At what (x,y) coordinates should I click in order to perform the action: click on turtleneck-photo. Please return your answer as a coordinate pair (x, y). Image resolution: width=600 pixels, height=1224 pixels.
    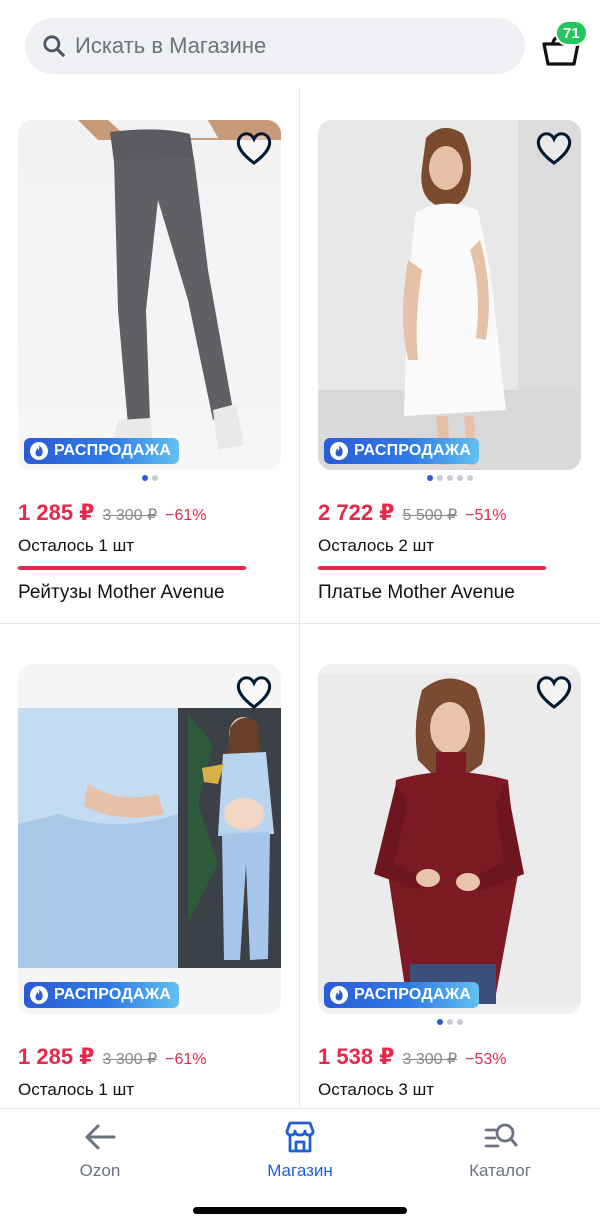
    Looking at the image, I should click on (449, 839).